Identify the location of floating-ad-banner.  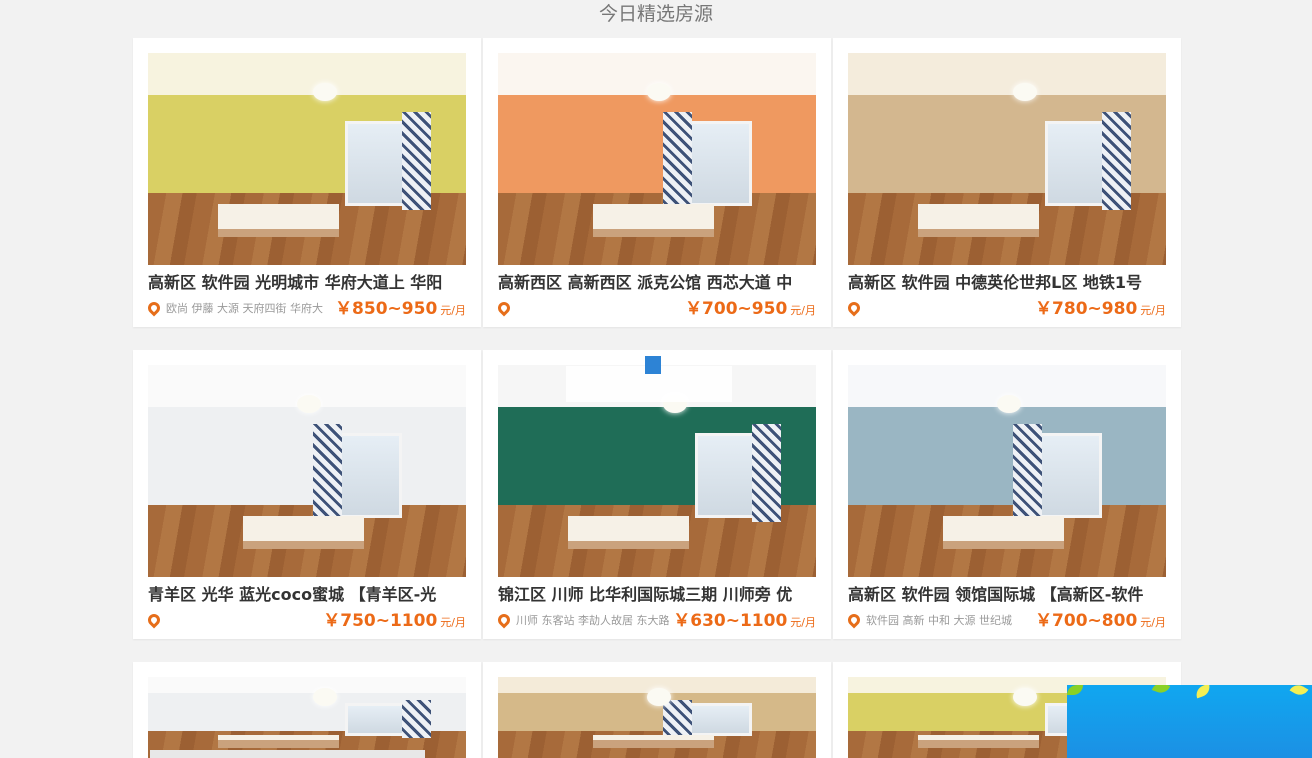
(1189, 721).